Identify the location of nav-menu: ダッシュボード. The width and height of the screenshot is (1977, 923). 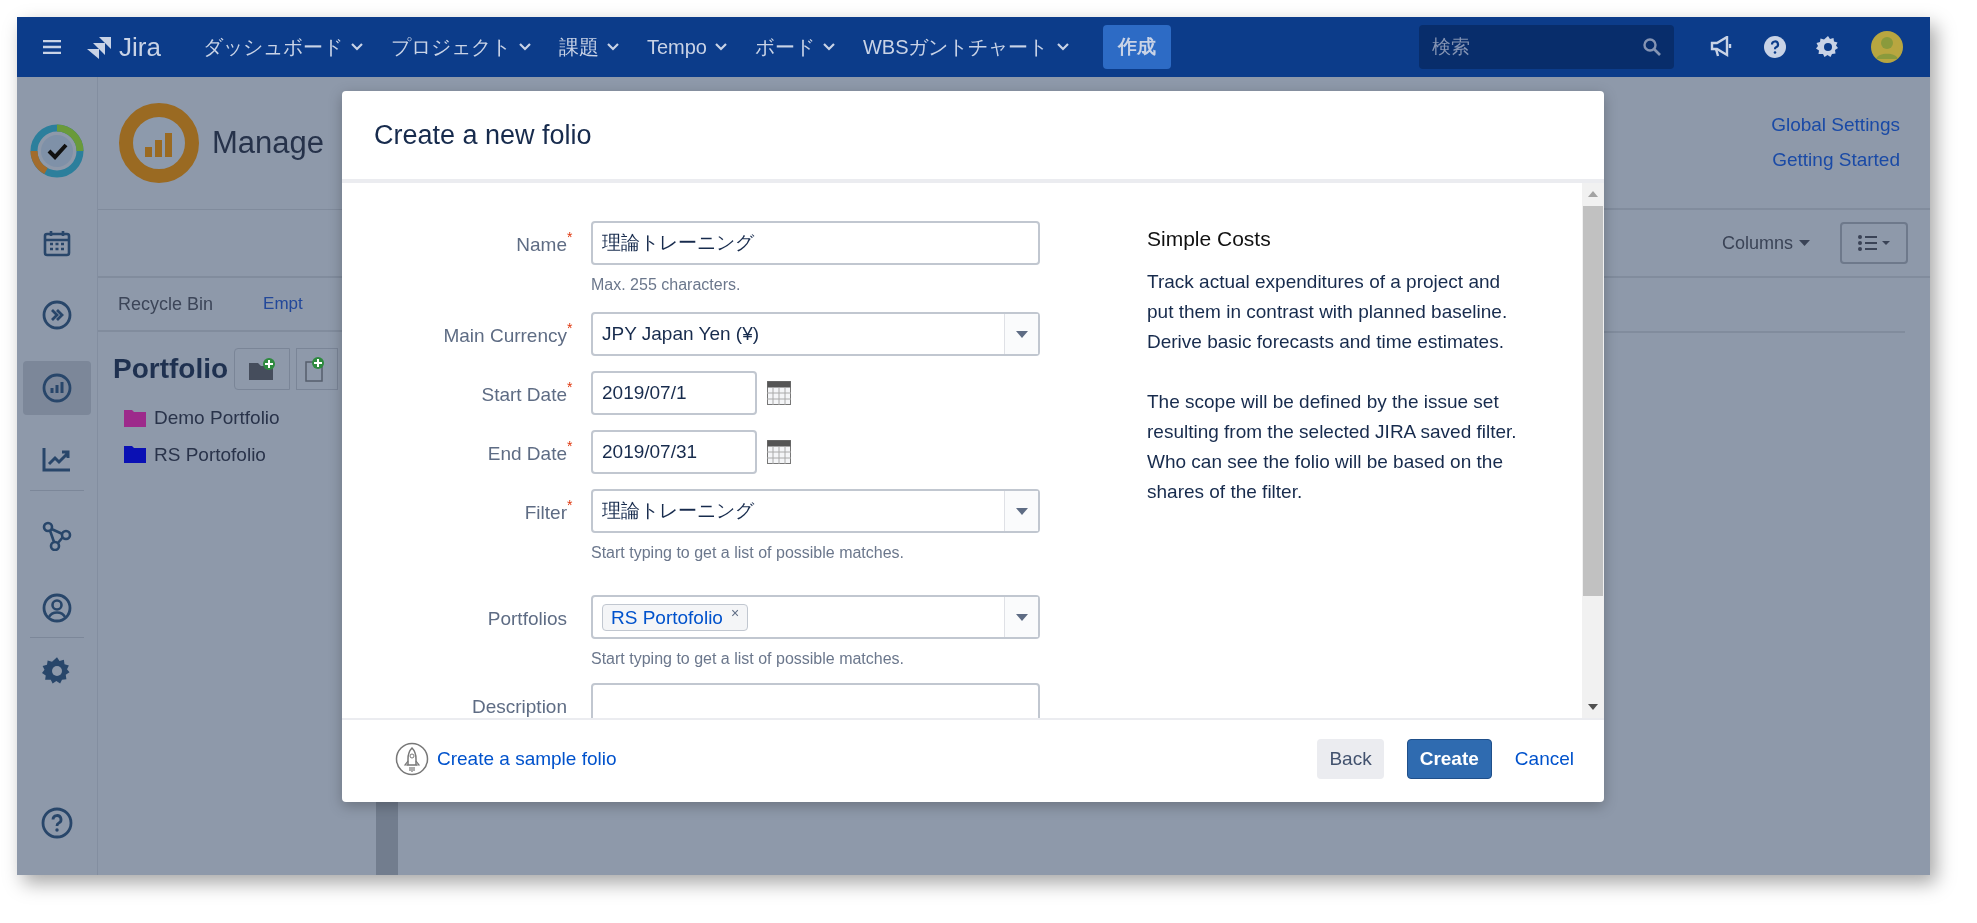
(282, 47).